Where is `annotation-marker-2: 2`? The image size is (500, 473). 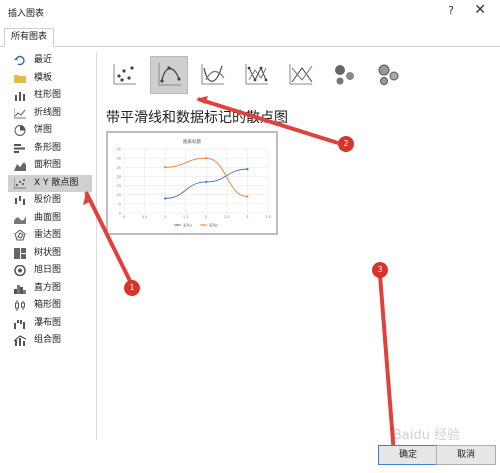 annotation-marker-2: 2 is located at coordinates (346, 144).